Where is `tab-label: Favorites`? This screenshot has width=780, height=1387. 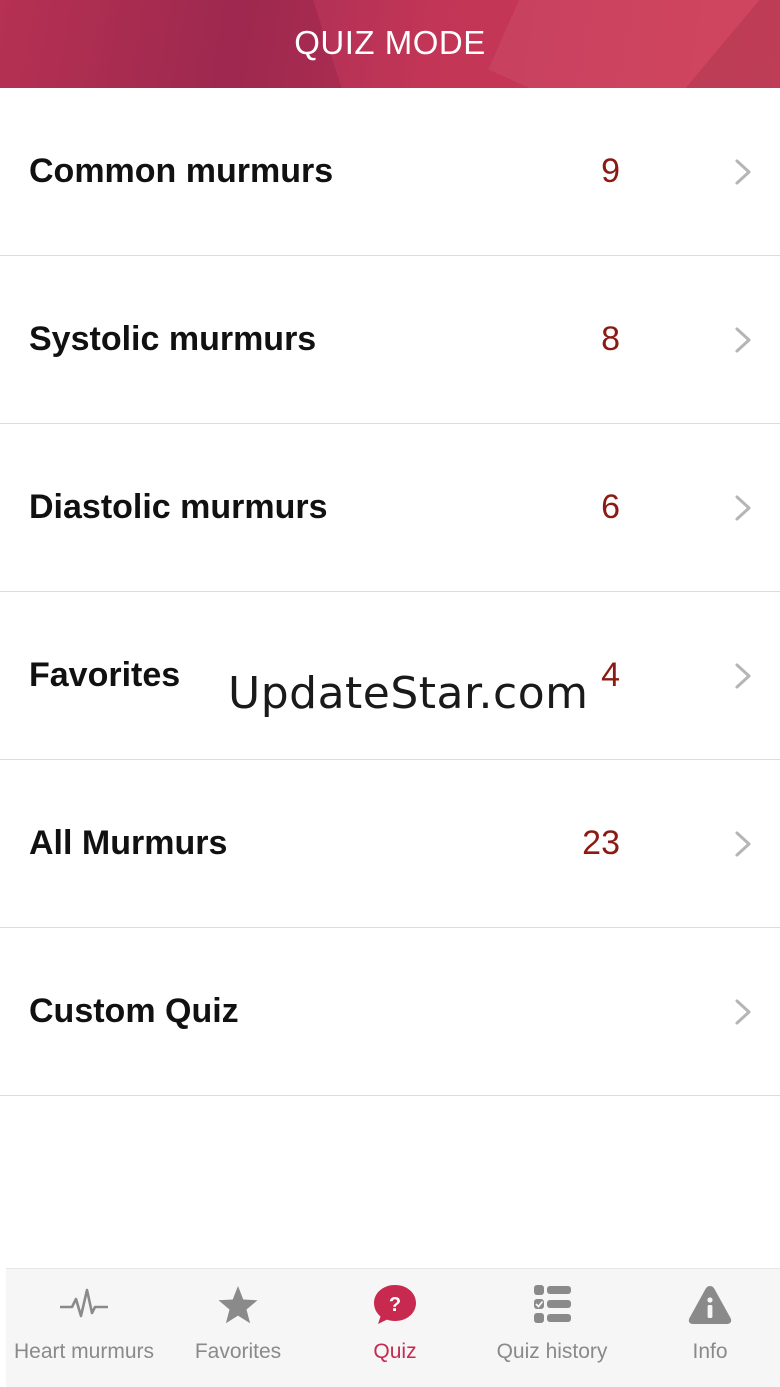 tab-label: Favorites is located at coordinates (238, 1351).